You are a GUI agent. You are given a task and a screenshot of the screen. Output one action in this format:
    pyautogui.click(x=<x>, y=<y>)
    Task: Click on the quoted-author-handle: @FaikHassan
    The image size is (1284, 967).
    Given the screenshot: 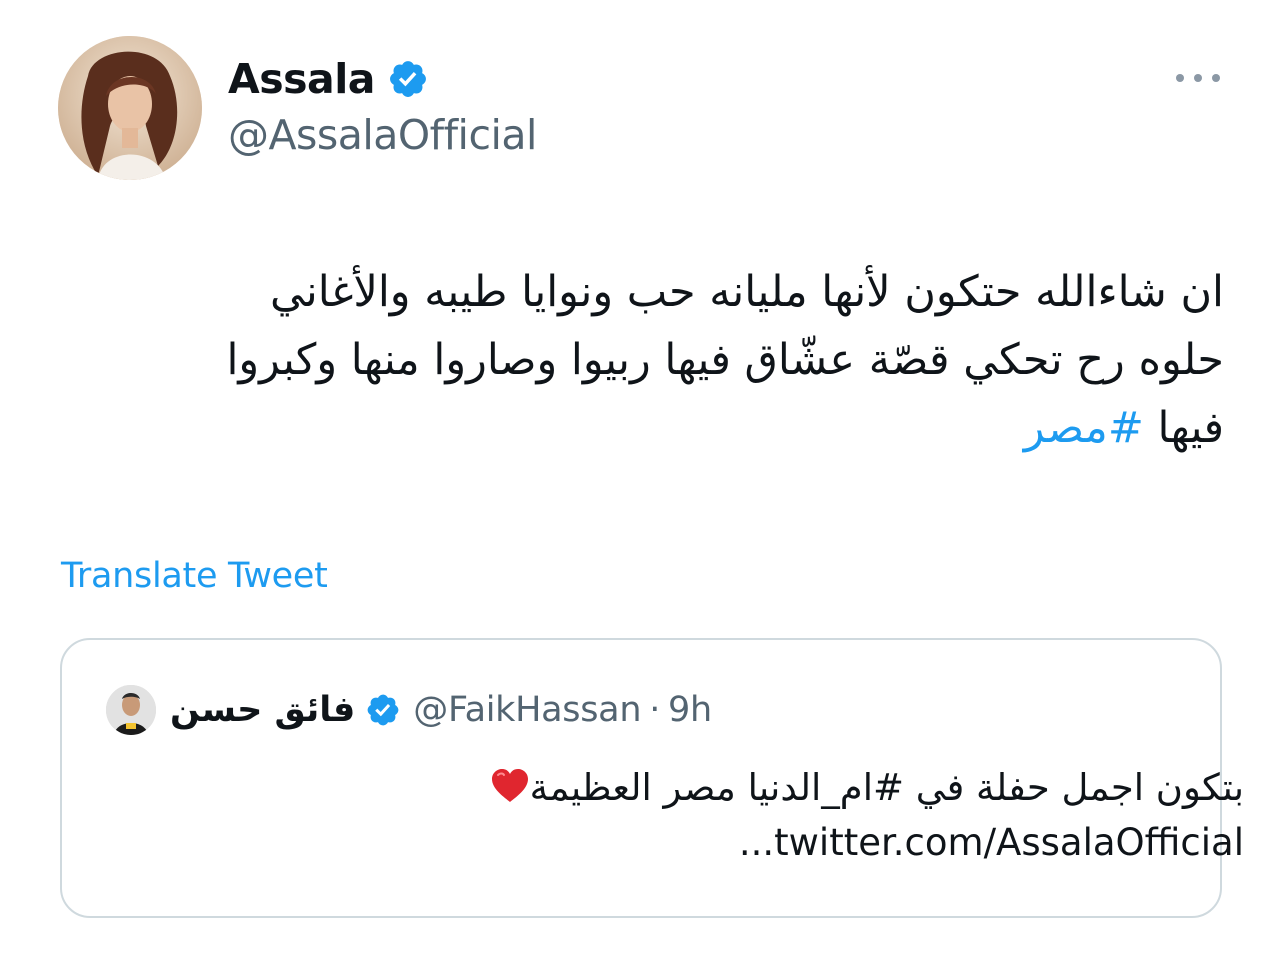 What is the action you would take?
    pyautogui.click(x=527, y=710)
    